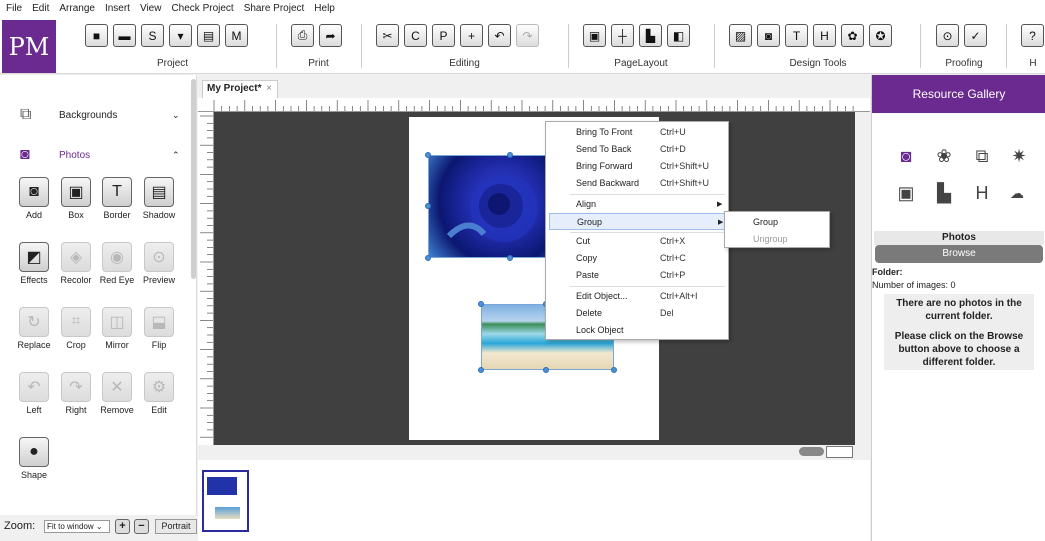 This screenshot has height=541, width=1045. Describe the element at coordinates (637, 204) in the screenshot. I see `menu-align: Align ▶` at that location.